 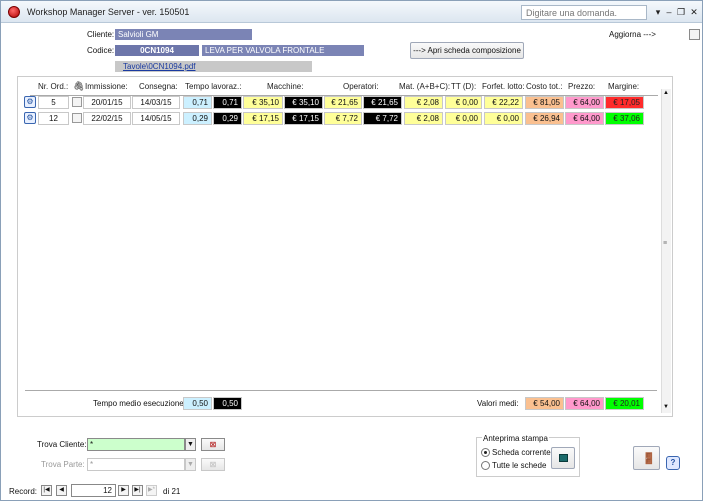 What do you see at coordinates (544, 403) in the screenshot?
I see `medio-costo-cell: € 54,00` at bounding box center [544, 403].